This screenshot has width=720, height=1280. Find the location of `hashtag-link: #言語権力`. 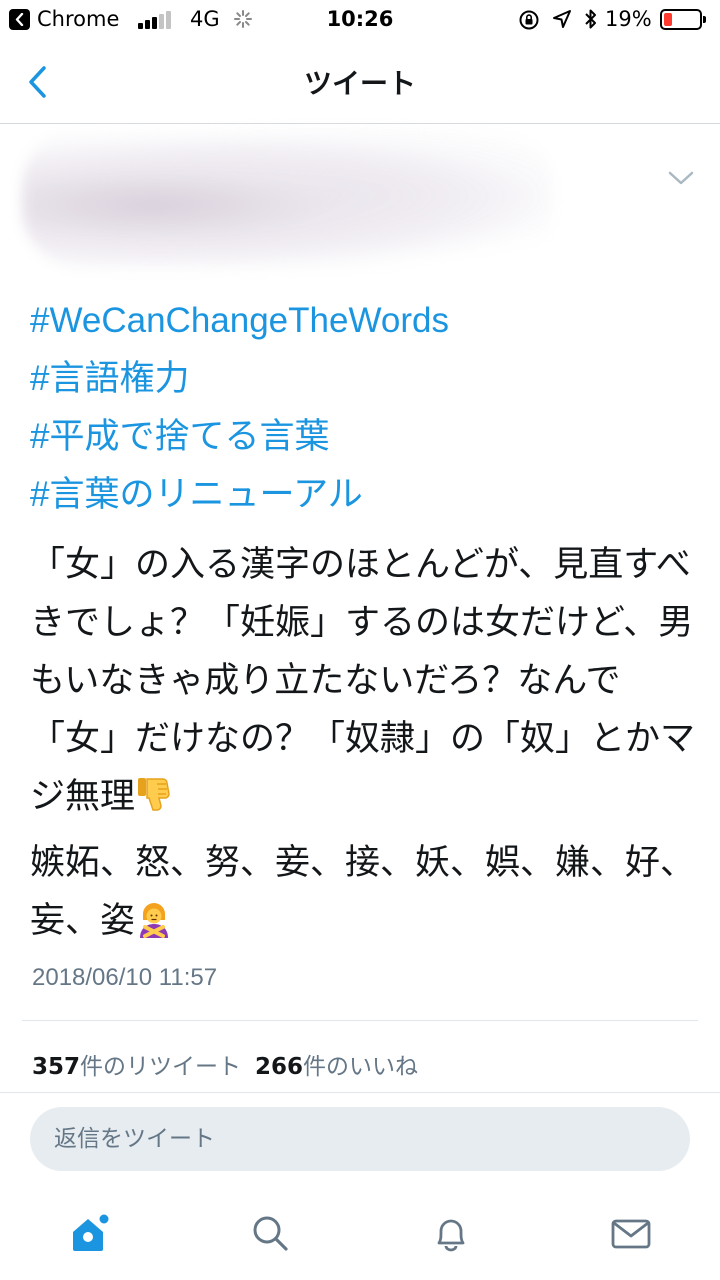

hashtag-link: #言語権力 is located at coordinates (360, 379).